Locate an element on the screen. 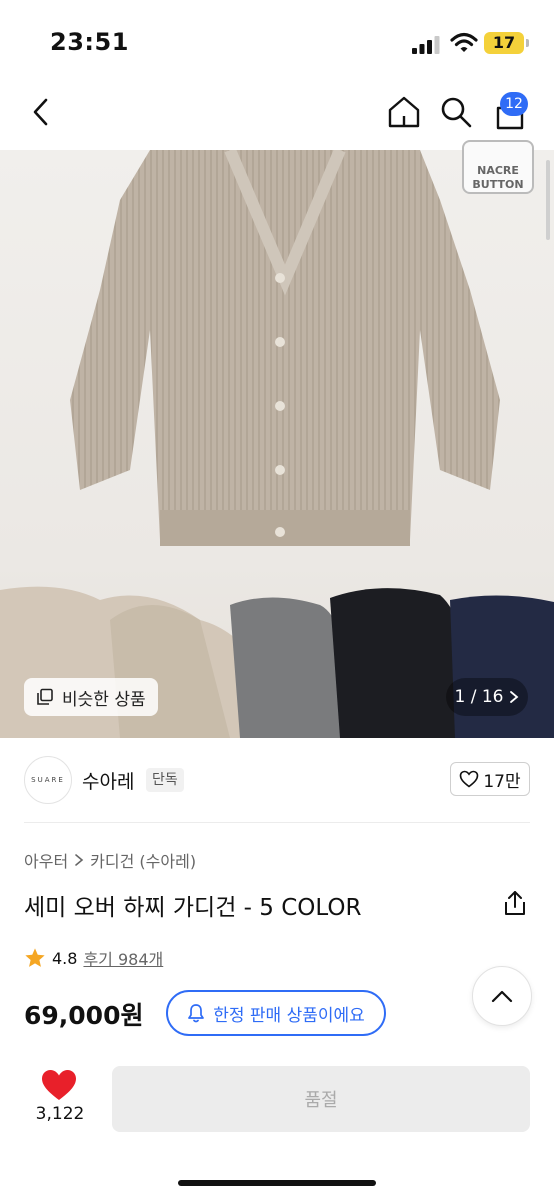 The height and width of the screenshot is (1200, 554). similar-products-button: 비슷한 상품 is located at coordinates (91, 697).